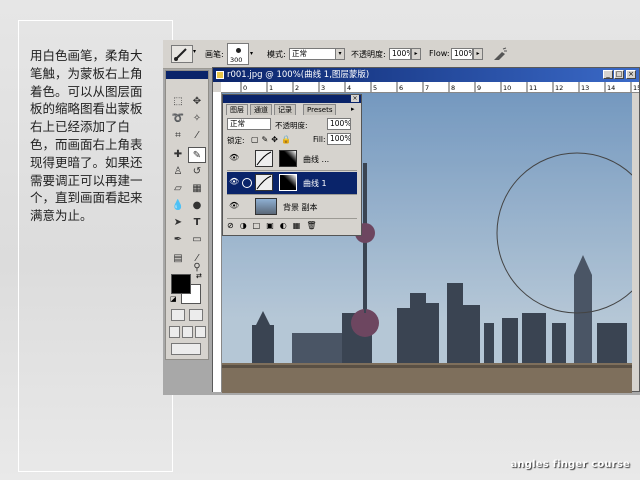  I want to click on horizontal-ruler: 0123456789101112131415, so click(430, 87).